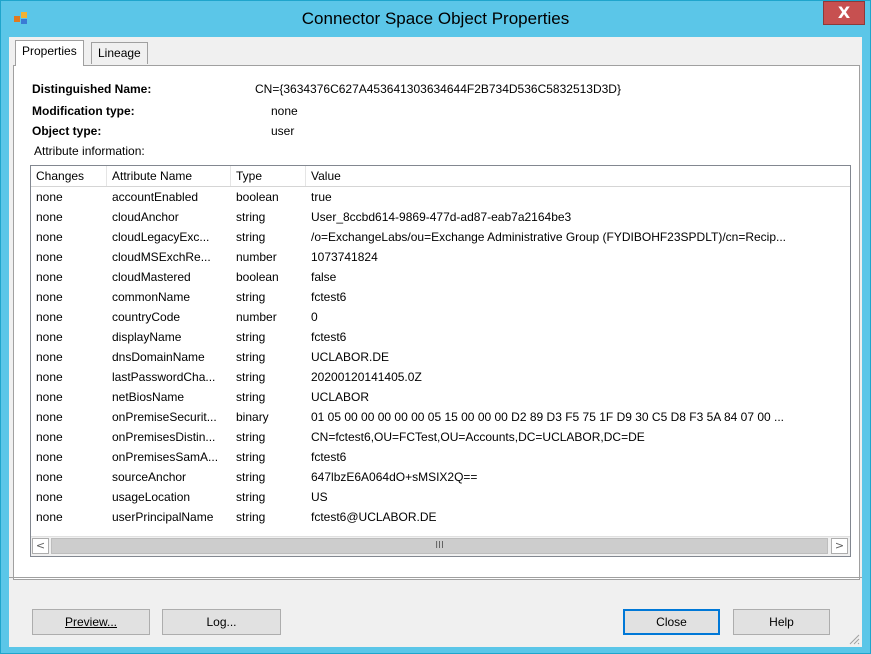 The image size is (871, 654). What do you see at coordinates (394, 477) in the screenshot?
I see `cell-value: 647lbzE6A064dO+sMSIX2Q==` at bounding box center [394, 477].